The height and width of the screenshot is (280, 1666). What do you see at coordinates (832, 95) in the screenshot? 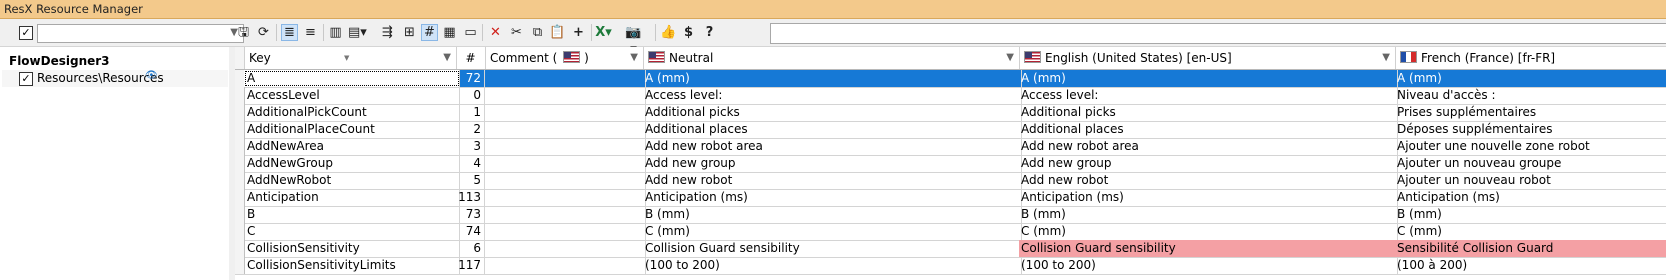
I see `cell-neutral: Access level:` at bounding box center [832, 95].